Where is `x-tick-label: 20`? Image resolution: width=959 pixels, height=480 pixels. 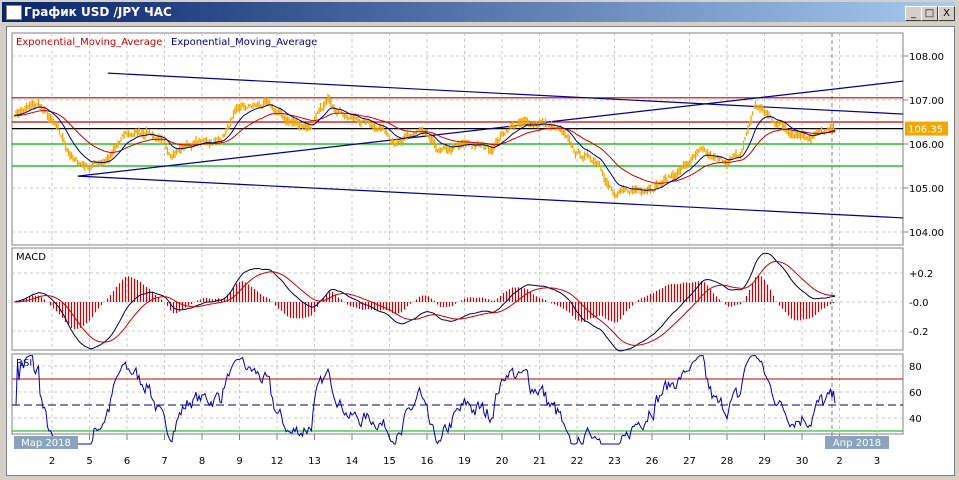 x-tick-label: 20 is located at coordinates (502, 461).